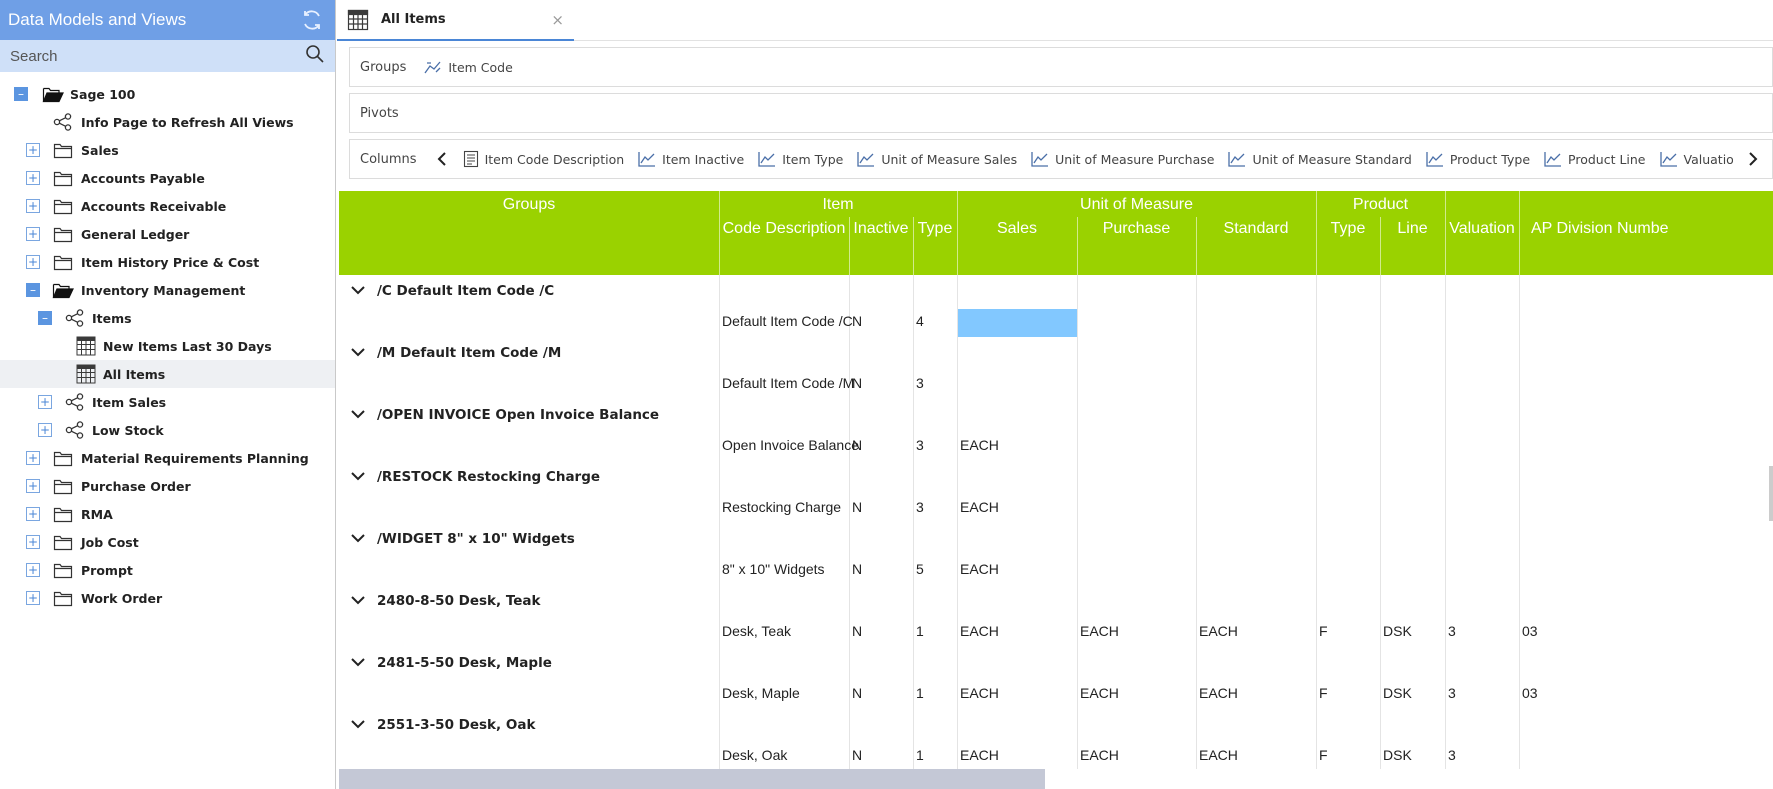  Describe the element at coordinates (543, 159) in the screenshot. I see `column-chip: Item Code Description` at that location.